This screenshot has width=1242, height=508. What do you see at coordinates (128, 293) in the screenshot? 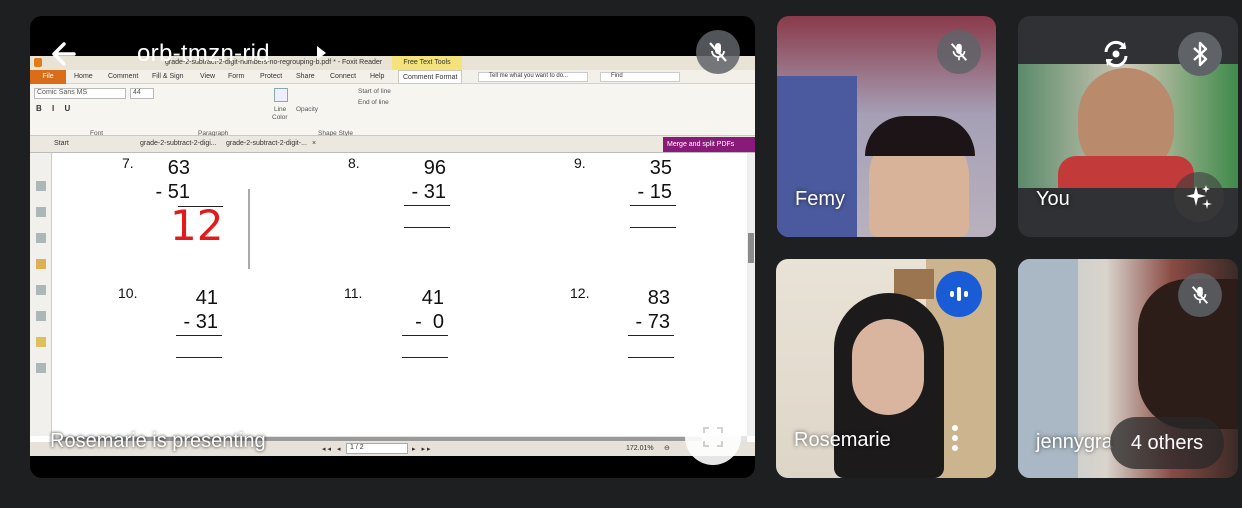
I see `problem-number: 10.` at bounding box center [128, 293].